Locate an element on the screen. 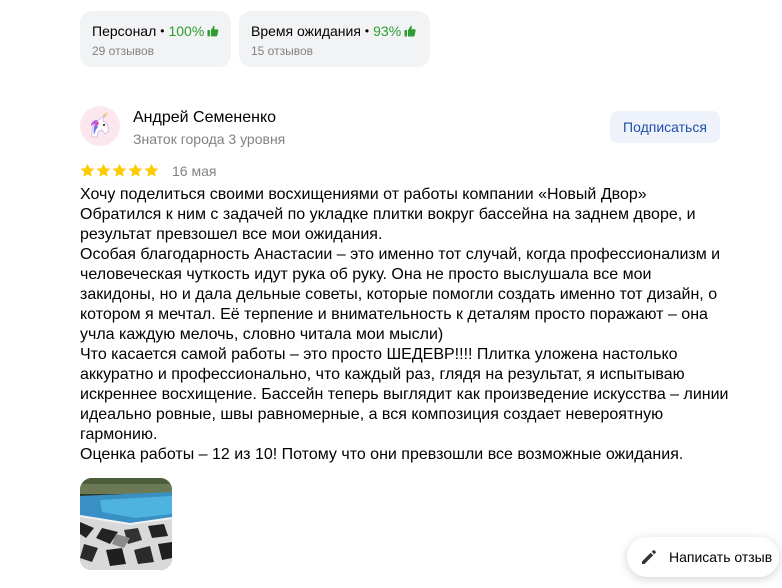  aspect-review-count: 29 отзывов is located at coordinates (123, 51).